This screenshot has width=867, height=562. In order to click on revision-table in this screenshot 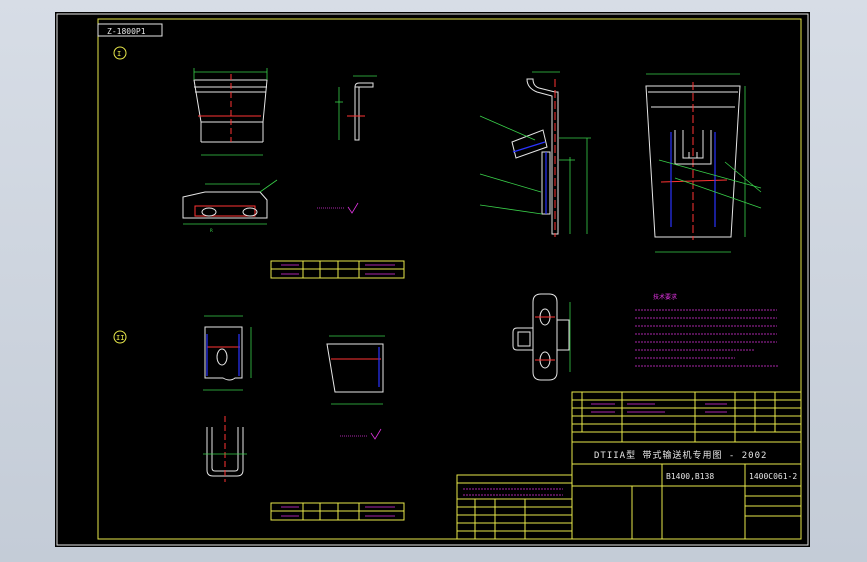, I will do `click(514, 507)`.